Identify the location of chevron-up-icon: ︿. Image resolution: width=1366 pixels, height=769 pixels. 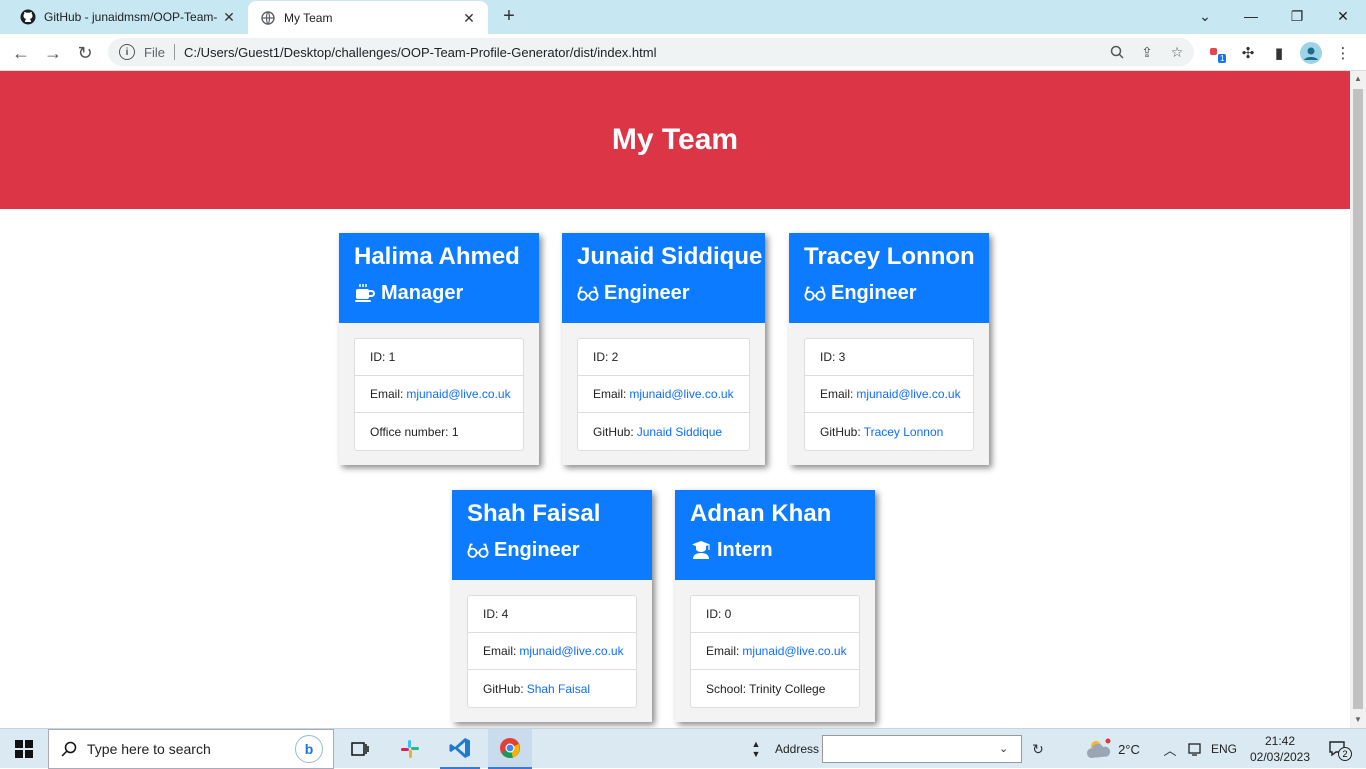
(1170, 749).